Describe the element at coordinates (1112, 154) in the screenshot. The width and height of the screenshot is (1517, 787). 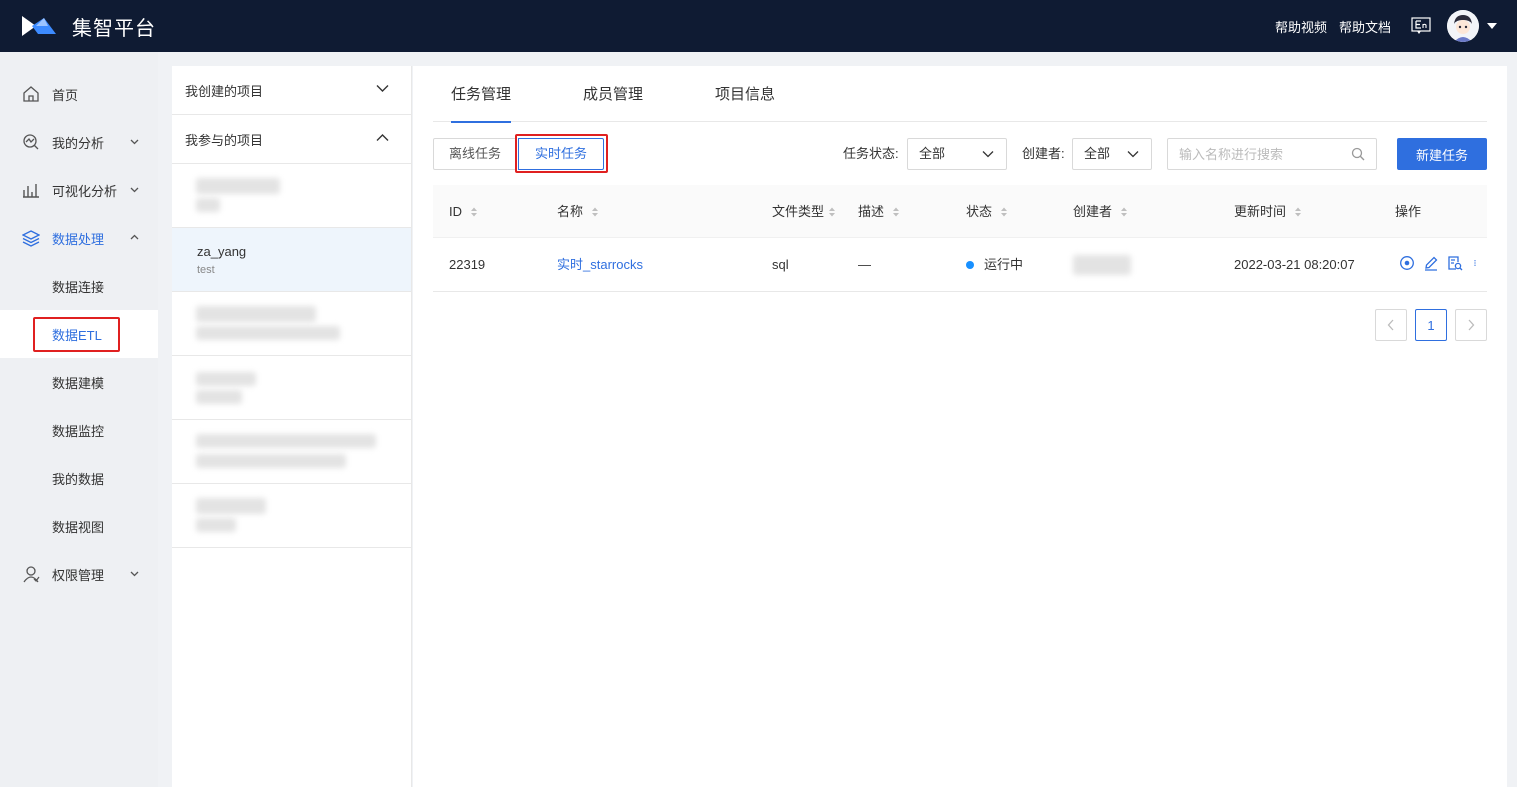
I see `creator-filter-select: 全部` at that location.